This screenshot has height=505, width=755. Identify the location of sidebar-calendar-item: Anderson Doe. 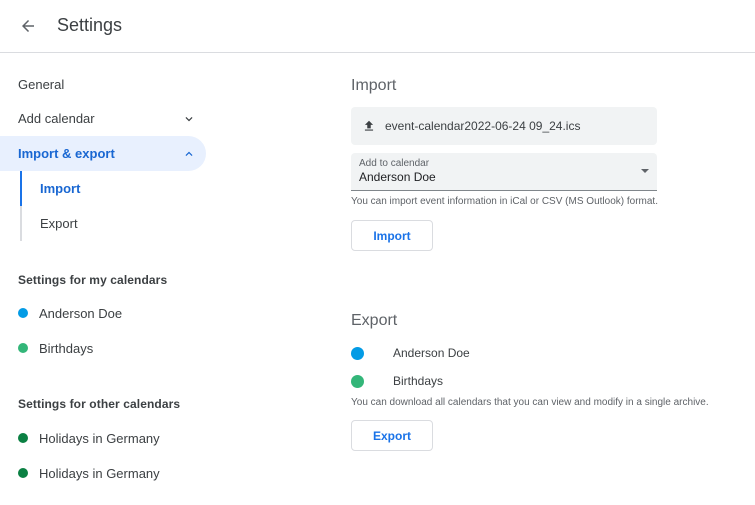
(70, 313).